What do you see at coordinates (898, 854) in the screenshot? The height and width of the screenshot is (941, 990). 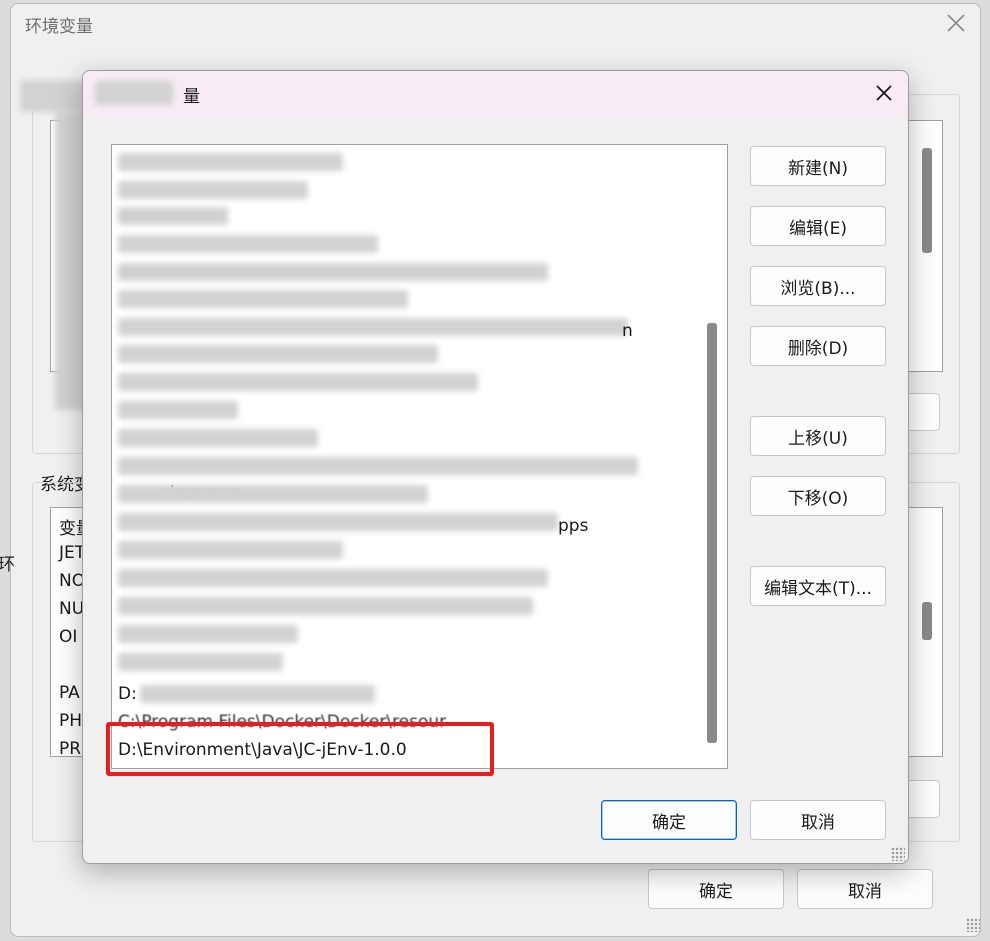 I see `dialog-resize-grip-icon` at bounding box center [898, 854].